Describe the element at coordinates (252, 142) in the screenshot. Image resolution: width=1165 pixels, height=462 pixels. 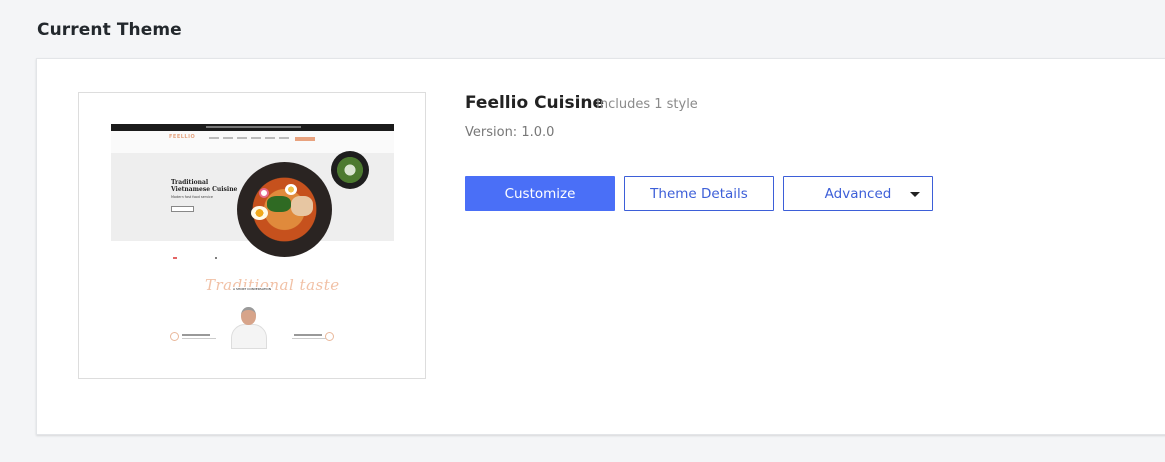
I see `preview-navbar` at that location.